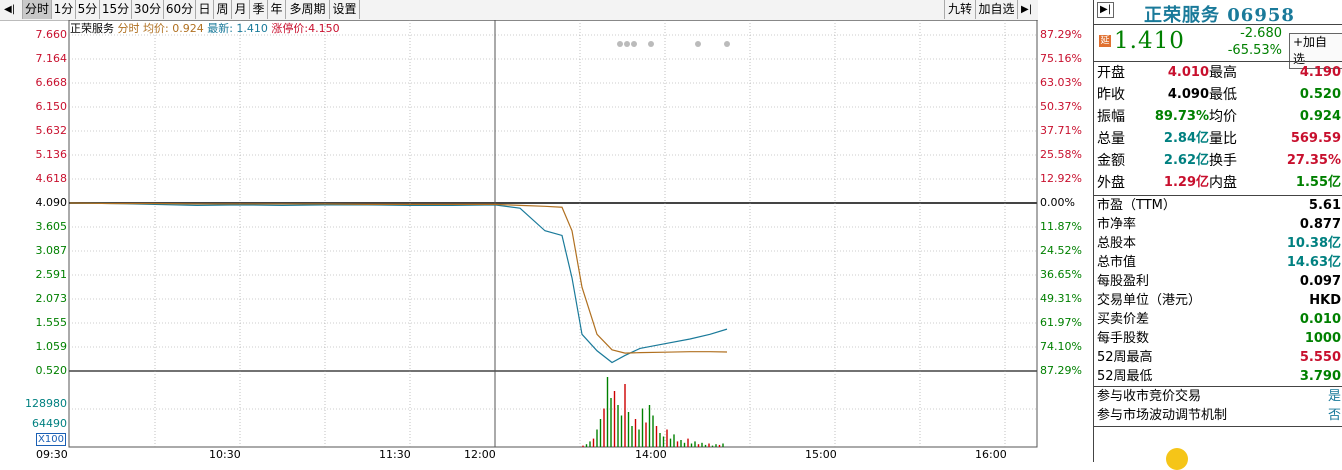 Image resolution: width=1342 pixels, height=470 pixels. Describe the element at coordinates (116, 9) in the screenshot. I see `tab-3: 15分` at that location.